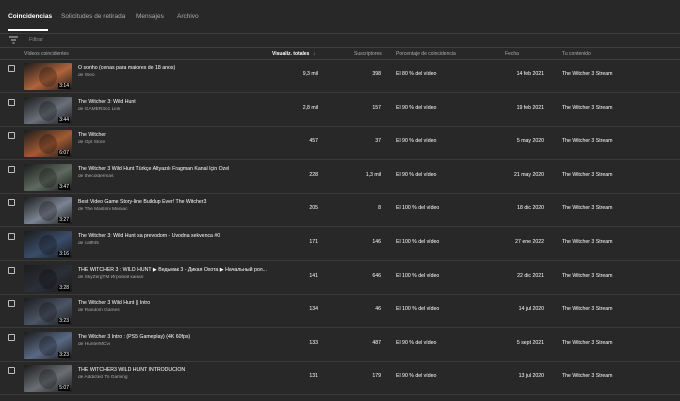 This screenshot has height=401, width=680. Describe the element at coordinates (173, 370) in the screenshot. I see `video-title: THE WITCHER3 WILD HUNT INTRODUCION` at that location.